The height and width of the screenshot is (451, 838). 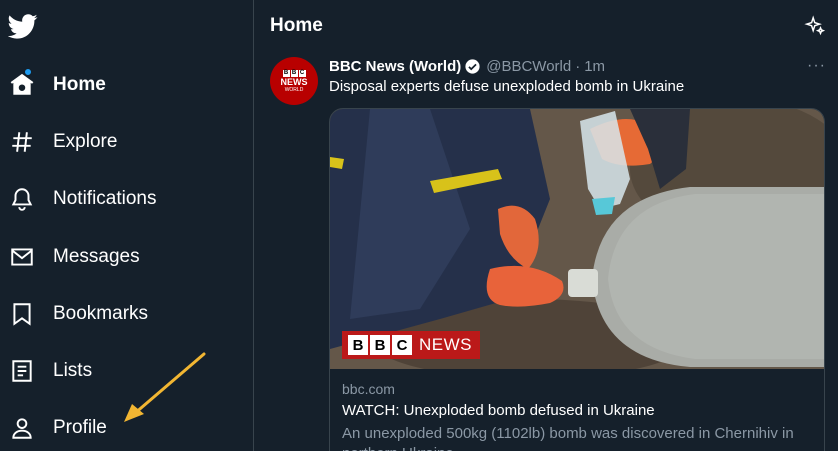 What do you see at coordinates (815, 26) in the screenshot?
I see `sparkle-icon` at bounding box center [815, 26].